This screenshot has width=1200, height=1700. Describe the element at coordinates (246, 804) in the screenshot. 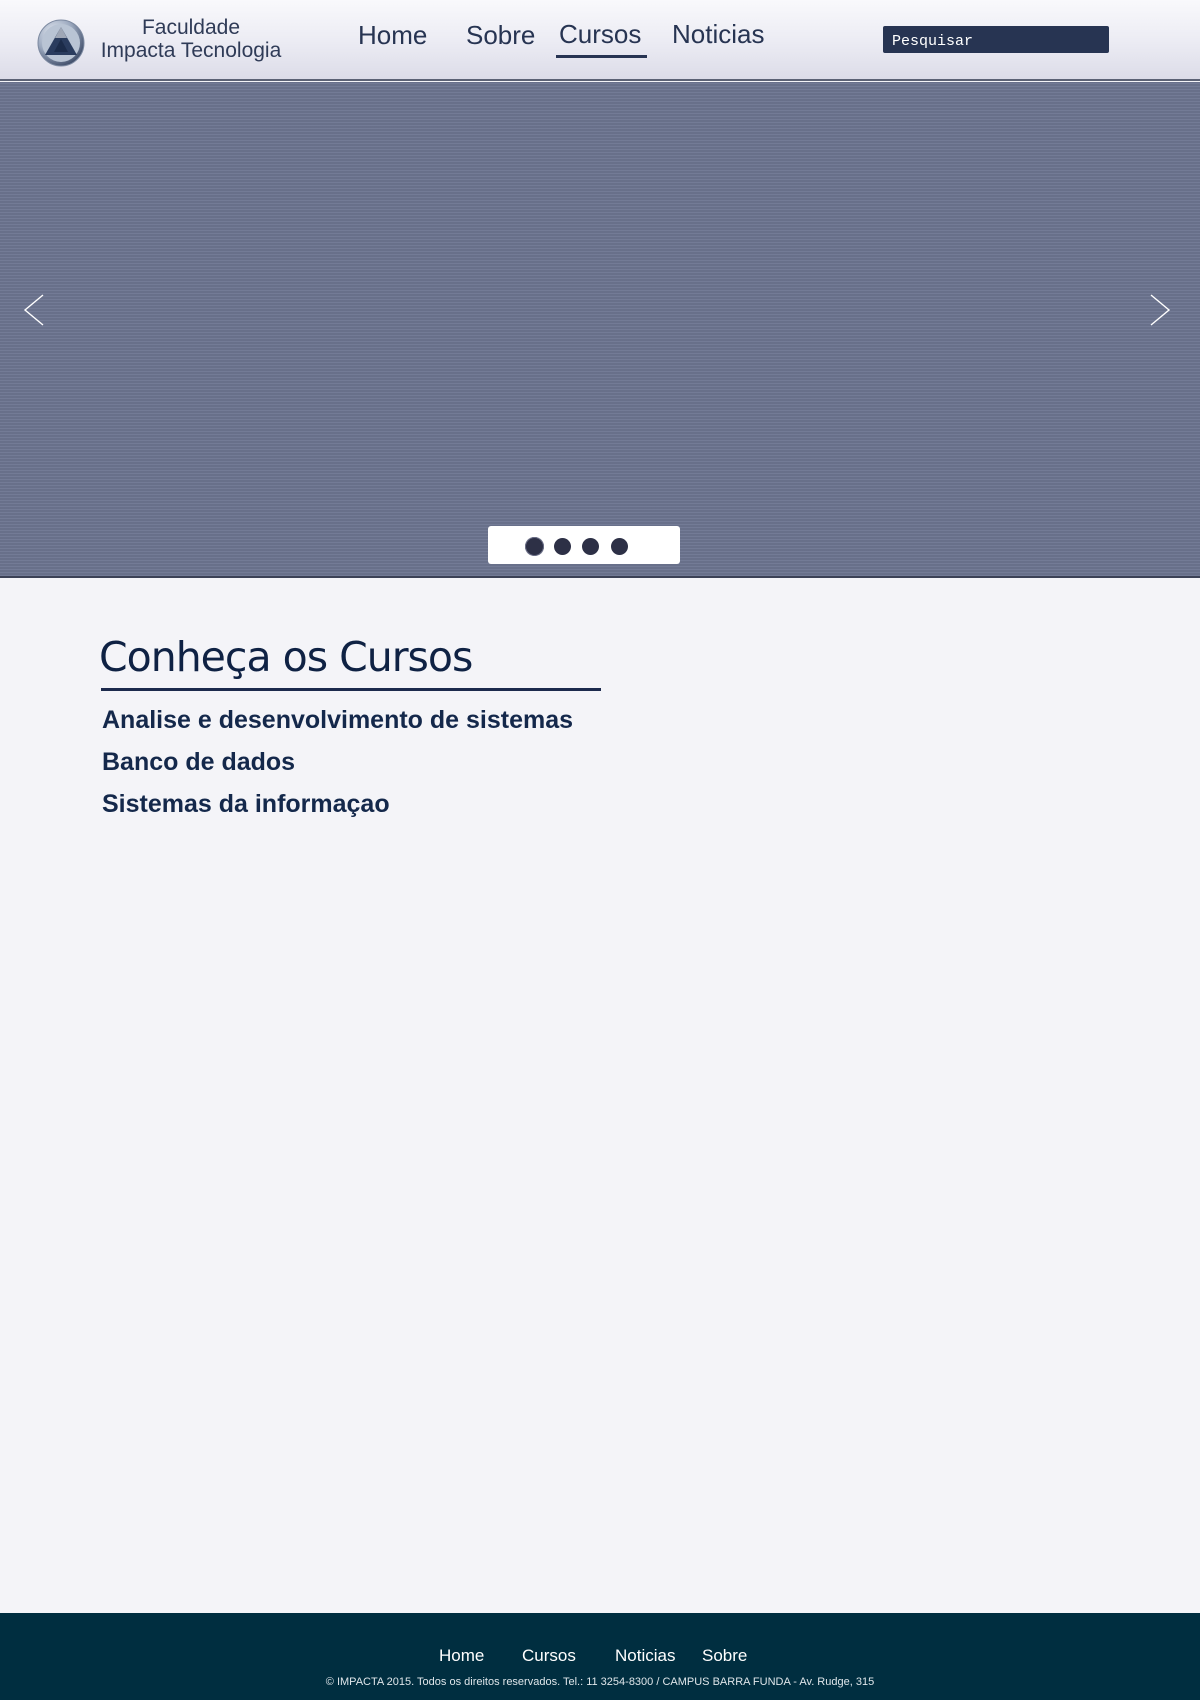

I see `course-link-sistemas-informacao: Sistemas da informaçao` at that location.